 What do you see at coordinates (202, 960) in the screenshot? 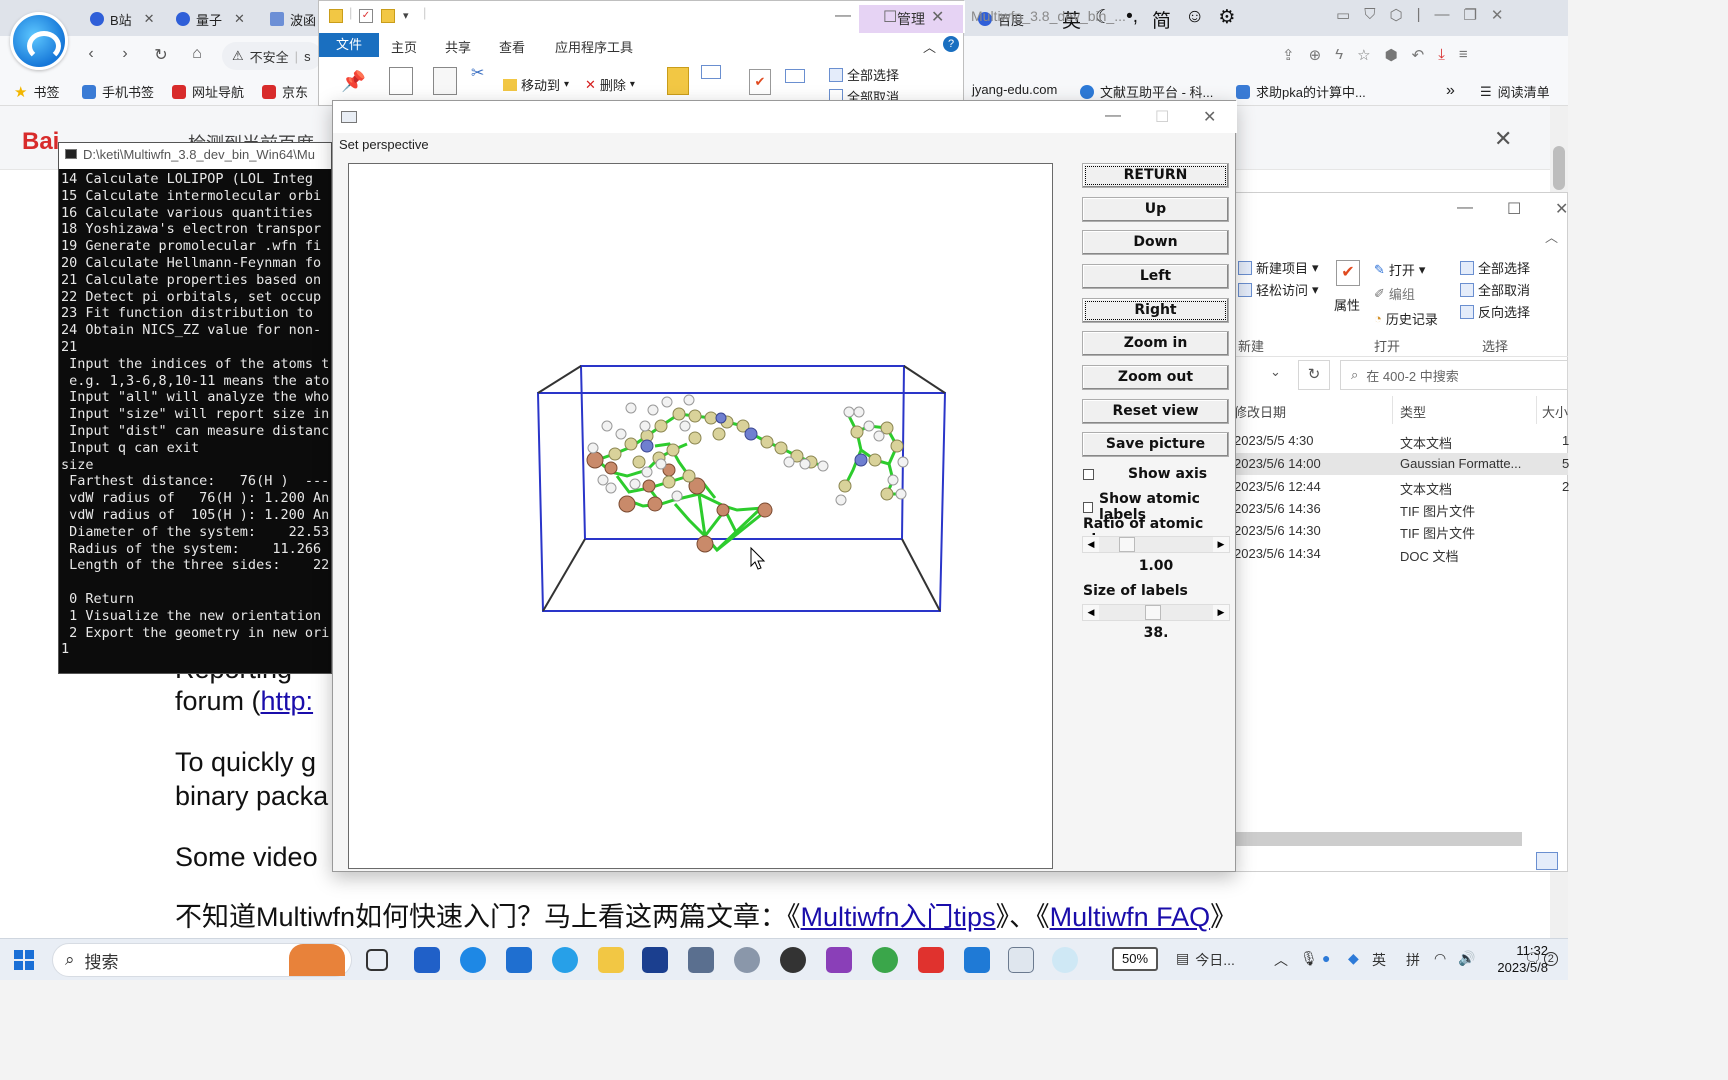
I see `taskbar-search: ⌕ 搜索` at bounding box center [202, 960].